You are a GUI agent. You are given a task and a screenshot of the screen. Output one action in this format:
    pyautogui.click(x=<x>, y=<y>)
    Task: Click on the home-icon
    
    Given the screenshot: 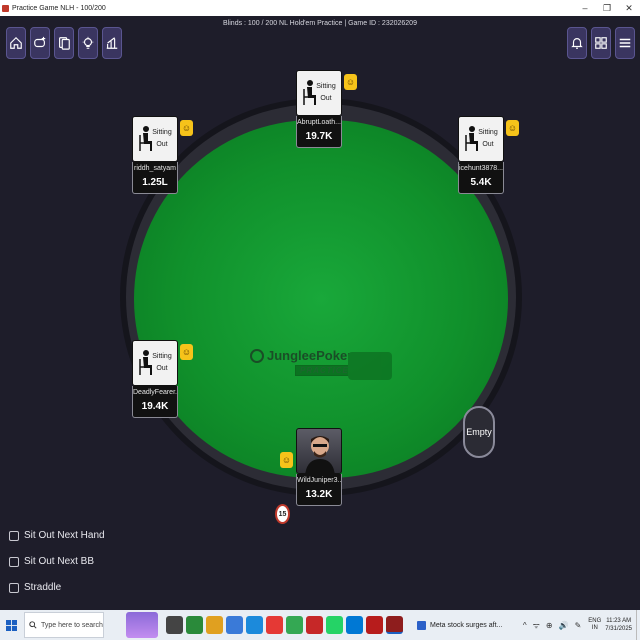 What is the action you would take?
    pyautogui.click(x=16, y=42)
    